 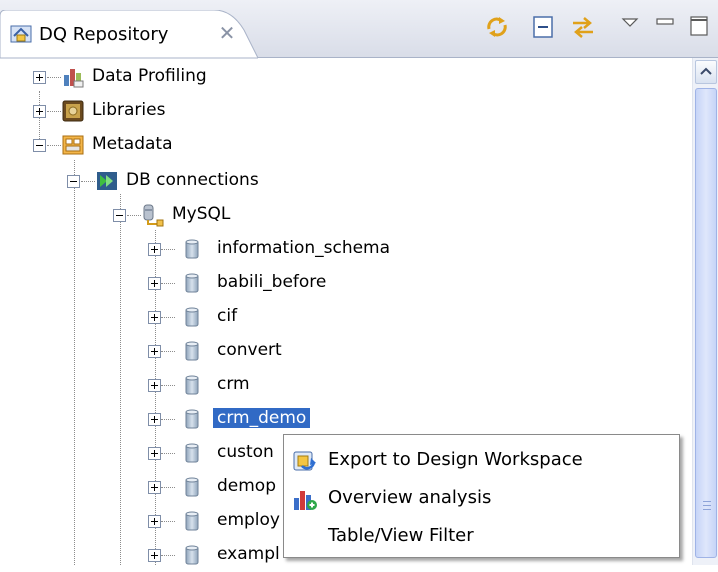 What do you see at coordinates (129, 110) in the screenshot?
I see `tree-item-label: Libraries` at bounding box center [129, 110].